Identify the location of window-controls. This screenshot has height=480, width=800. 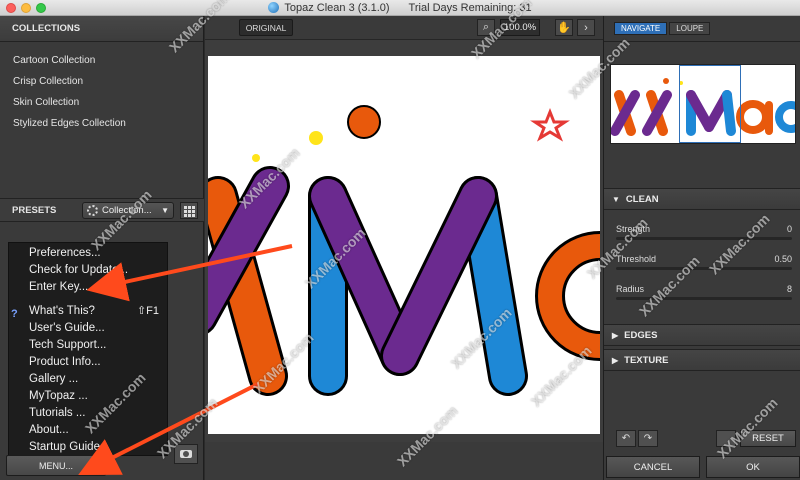
(26, 8).